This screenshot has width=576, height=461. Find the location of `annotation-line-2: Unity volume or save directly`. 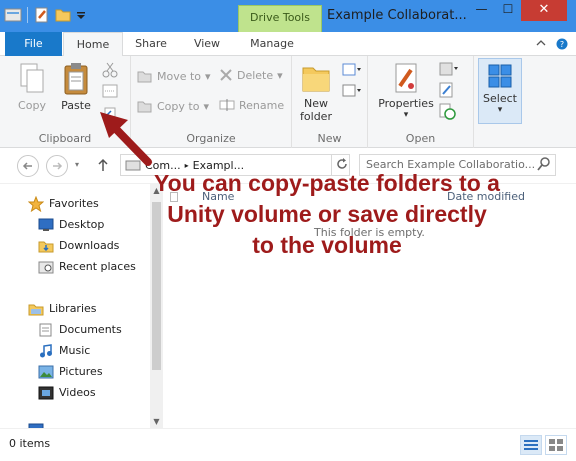

annotation-line-2: Unity volume or save directly is located at coordinates (327, 214).